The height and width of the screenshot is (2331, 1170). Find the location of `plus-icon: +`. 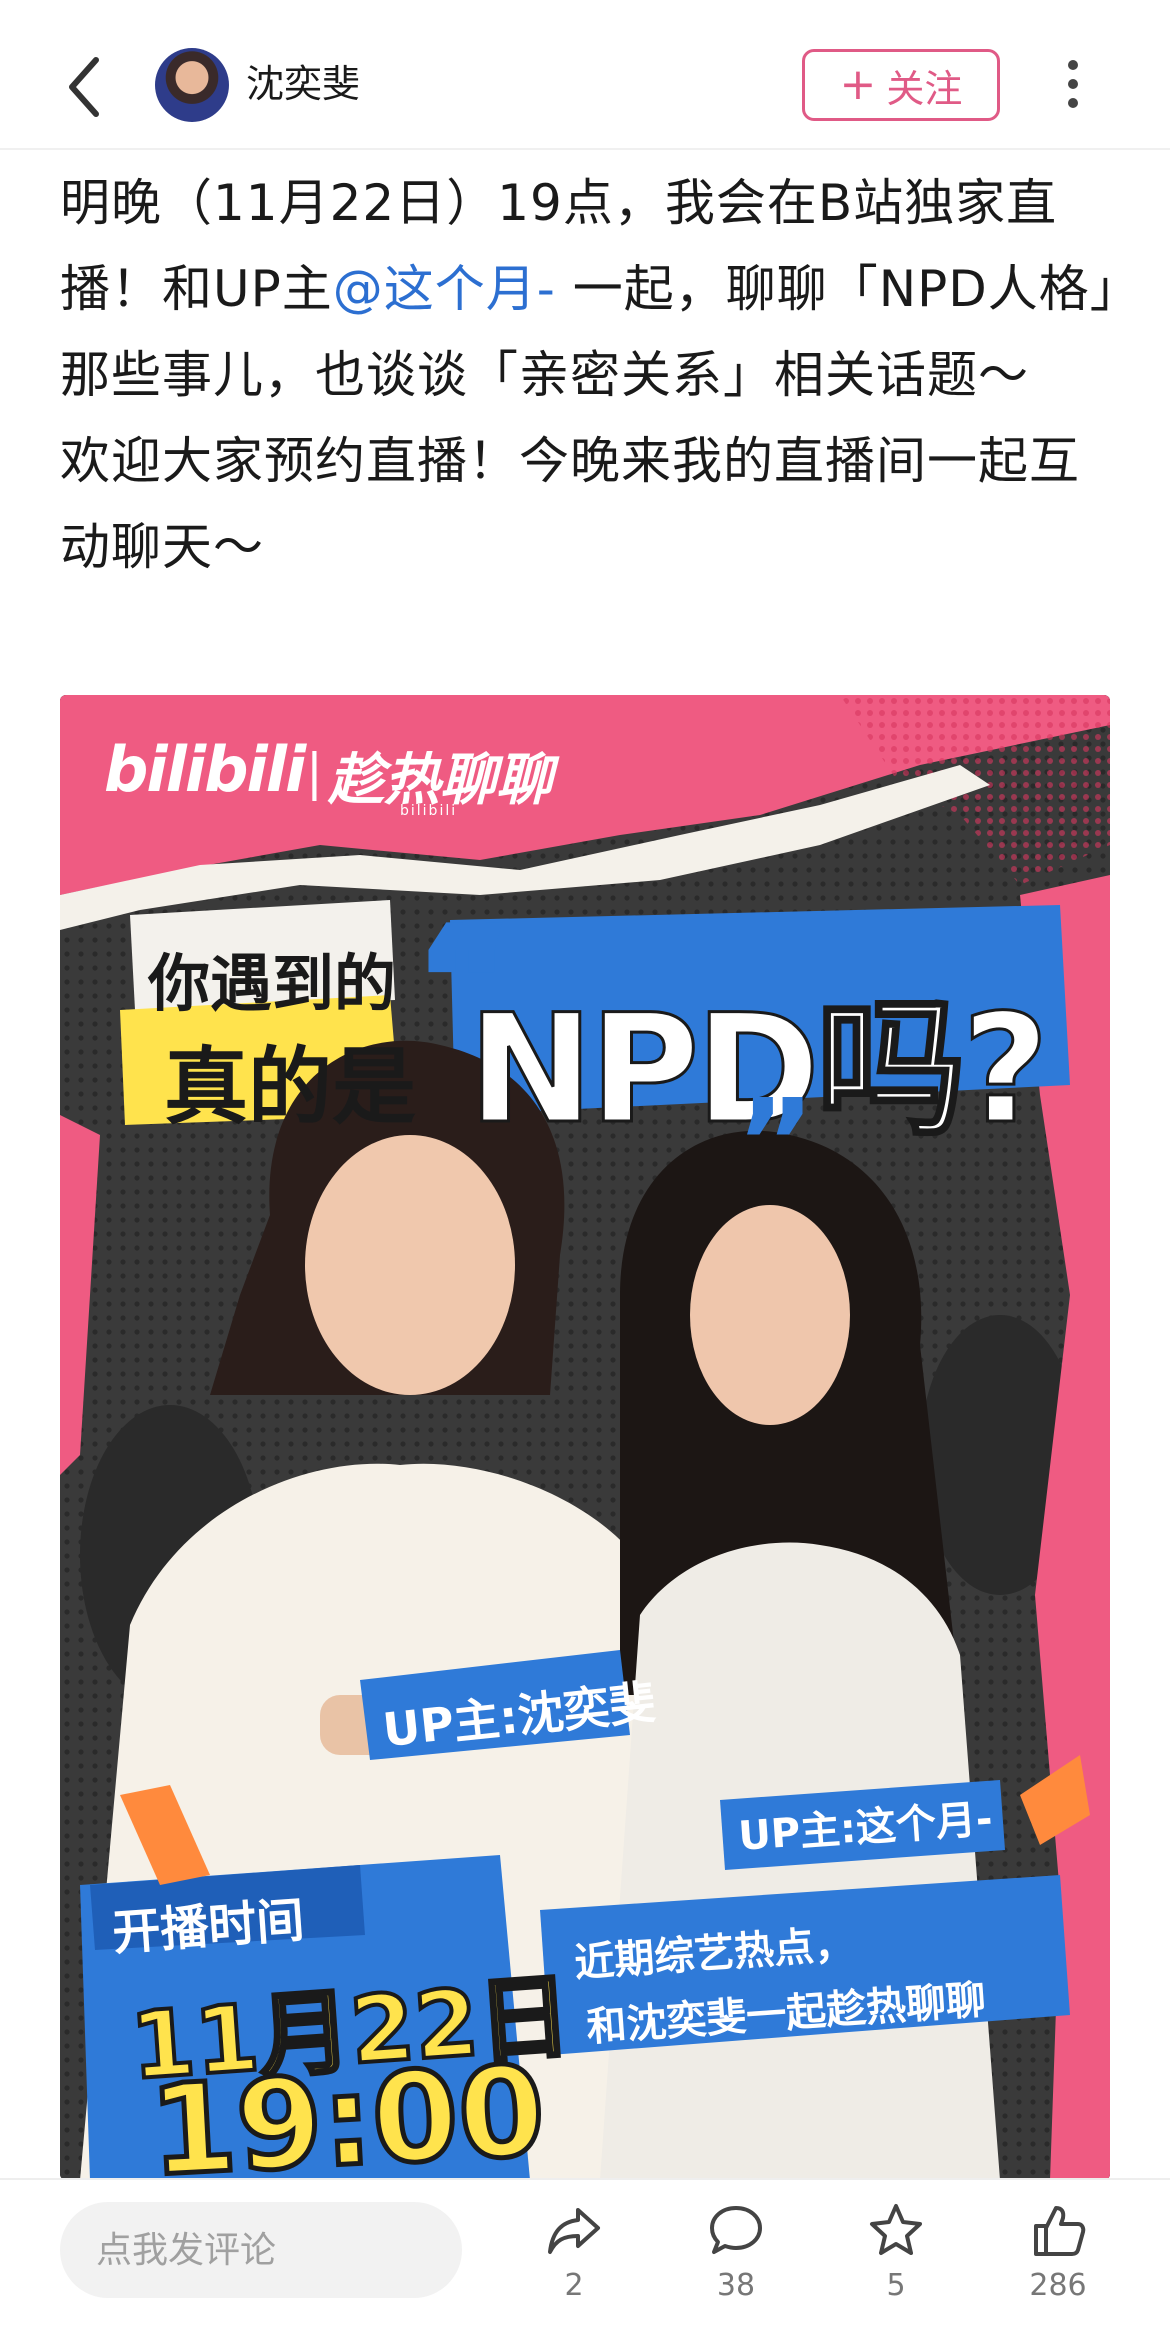

plus-icon: + is located at coordinates (858, 84).